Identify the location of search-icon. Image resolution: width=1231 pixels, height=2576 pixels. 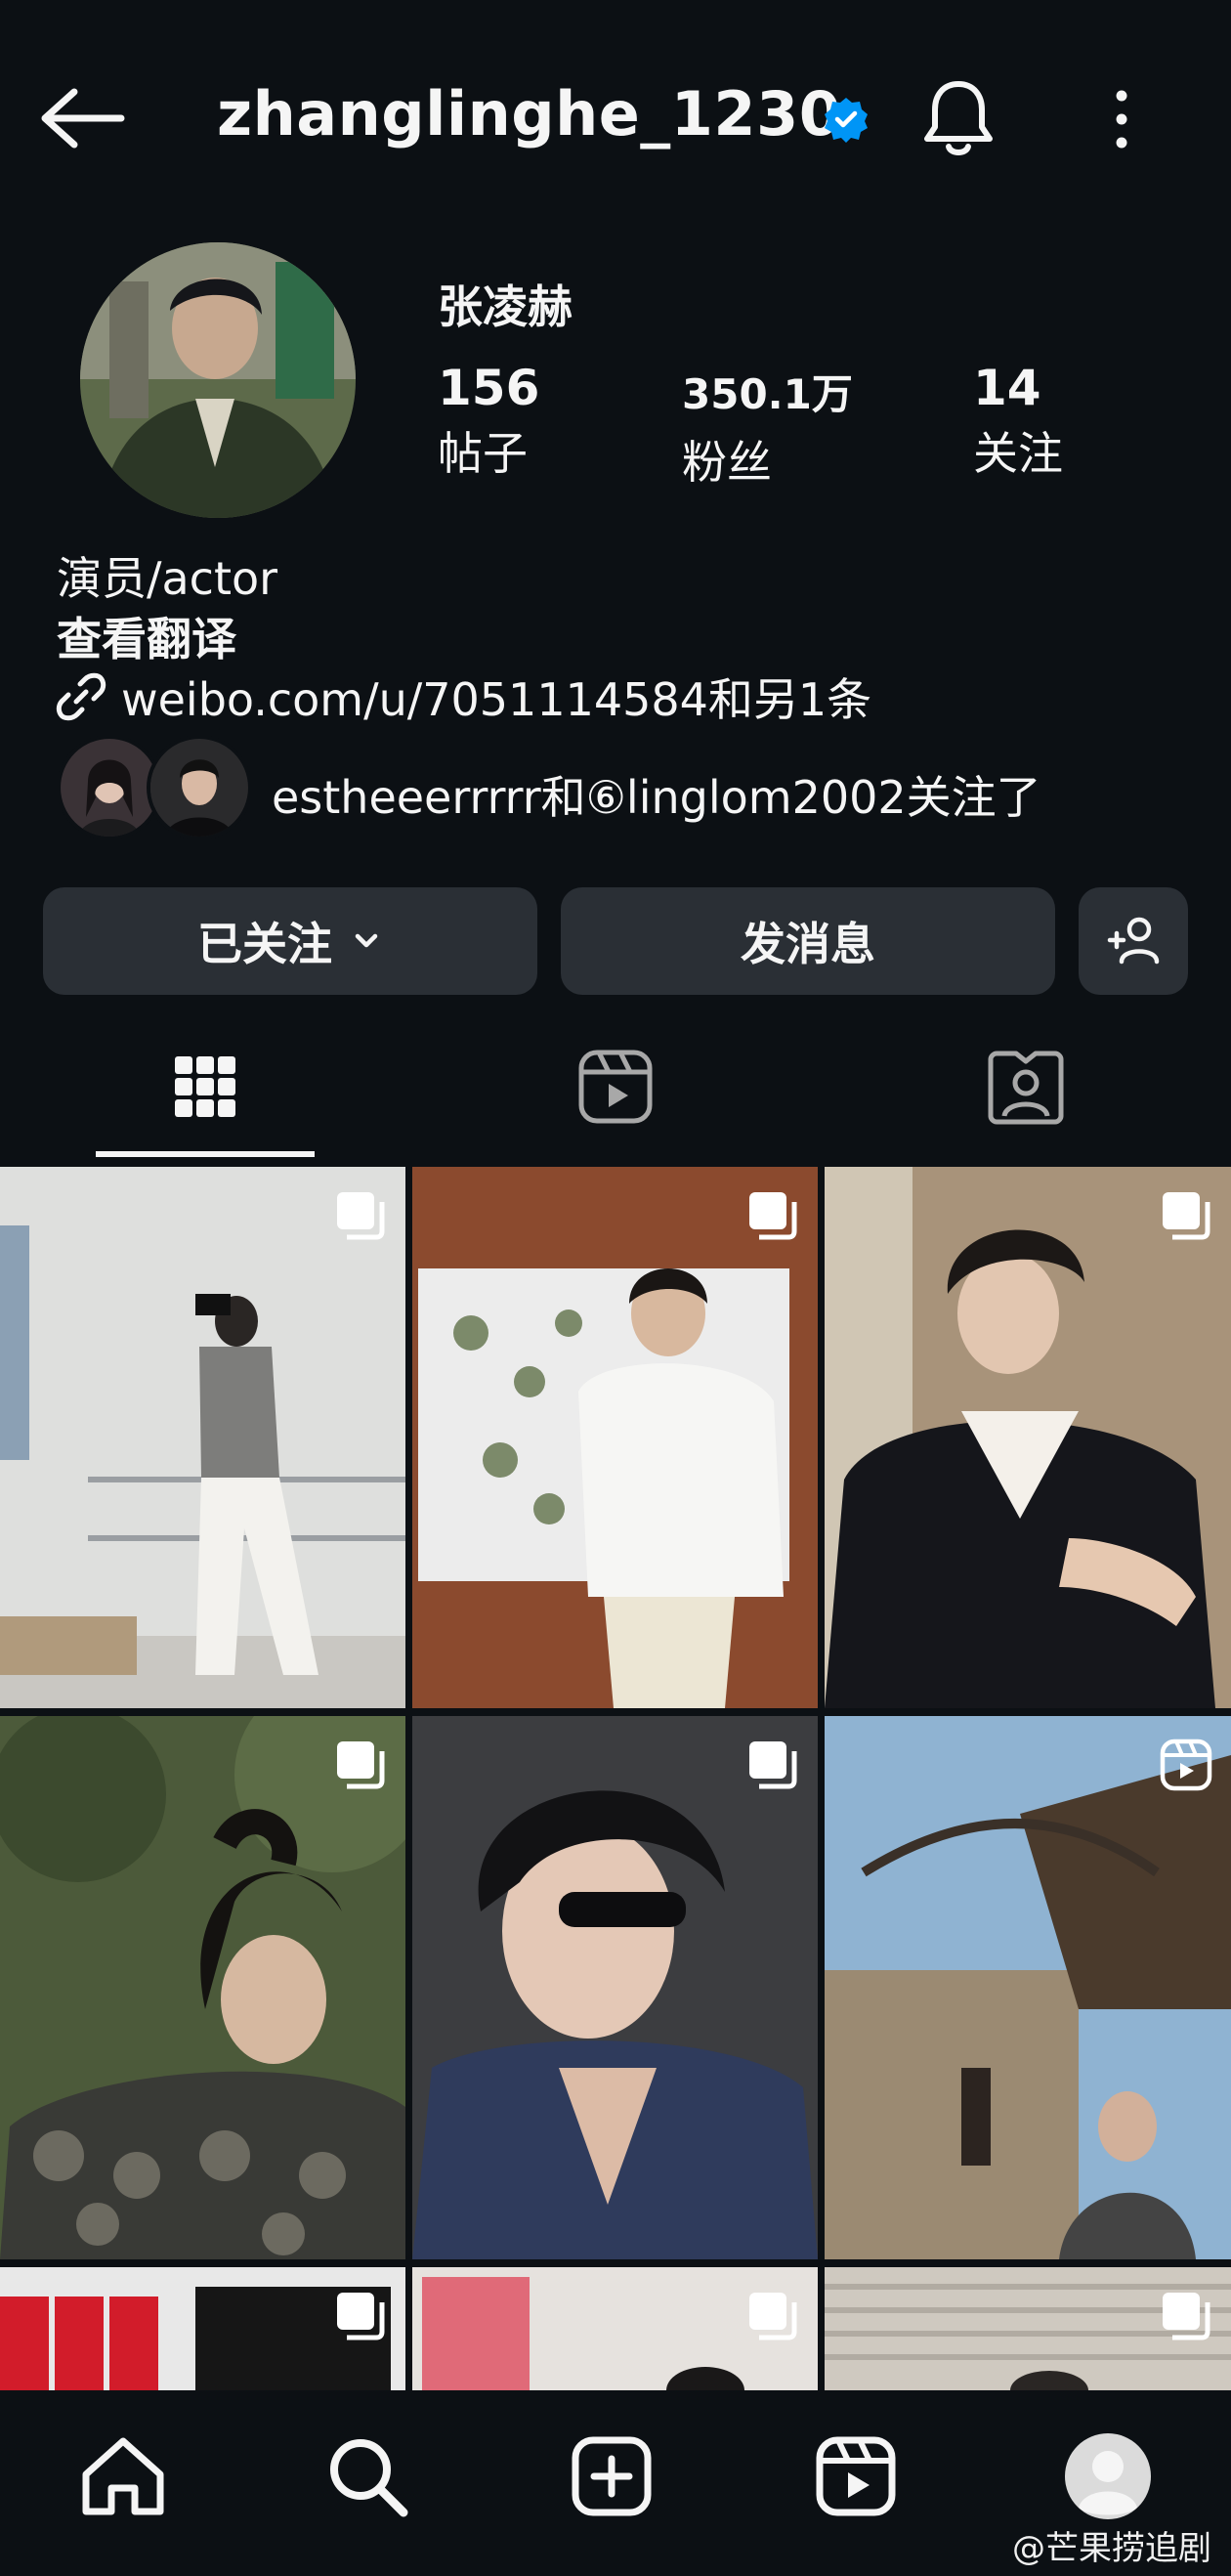
(369, 2478).